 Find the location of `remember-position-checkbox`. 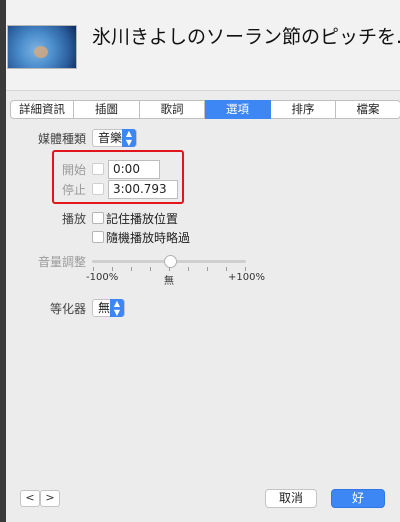

remember-position-checkbox is located at coordinates (98, 218).